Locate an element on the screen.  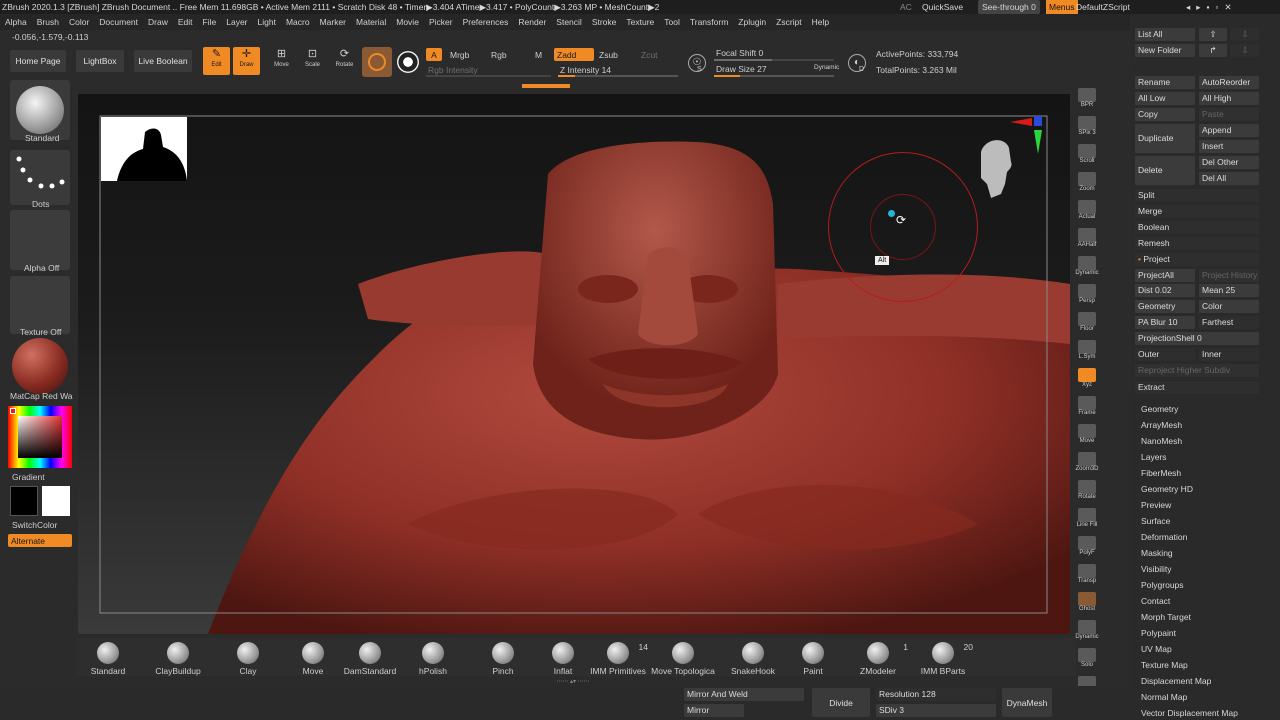
gradient-sphere-icon is located at coordinates (408, 62).